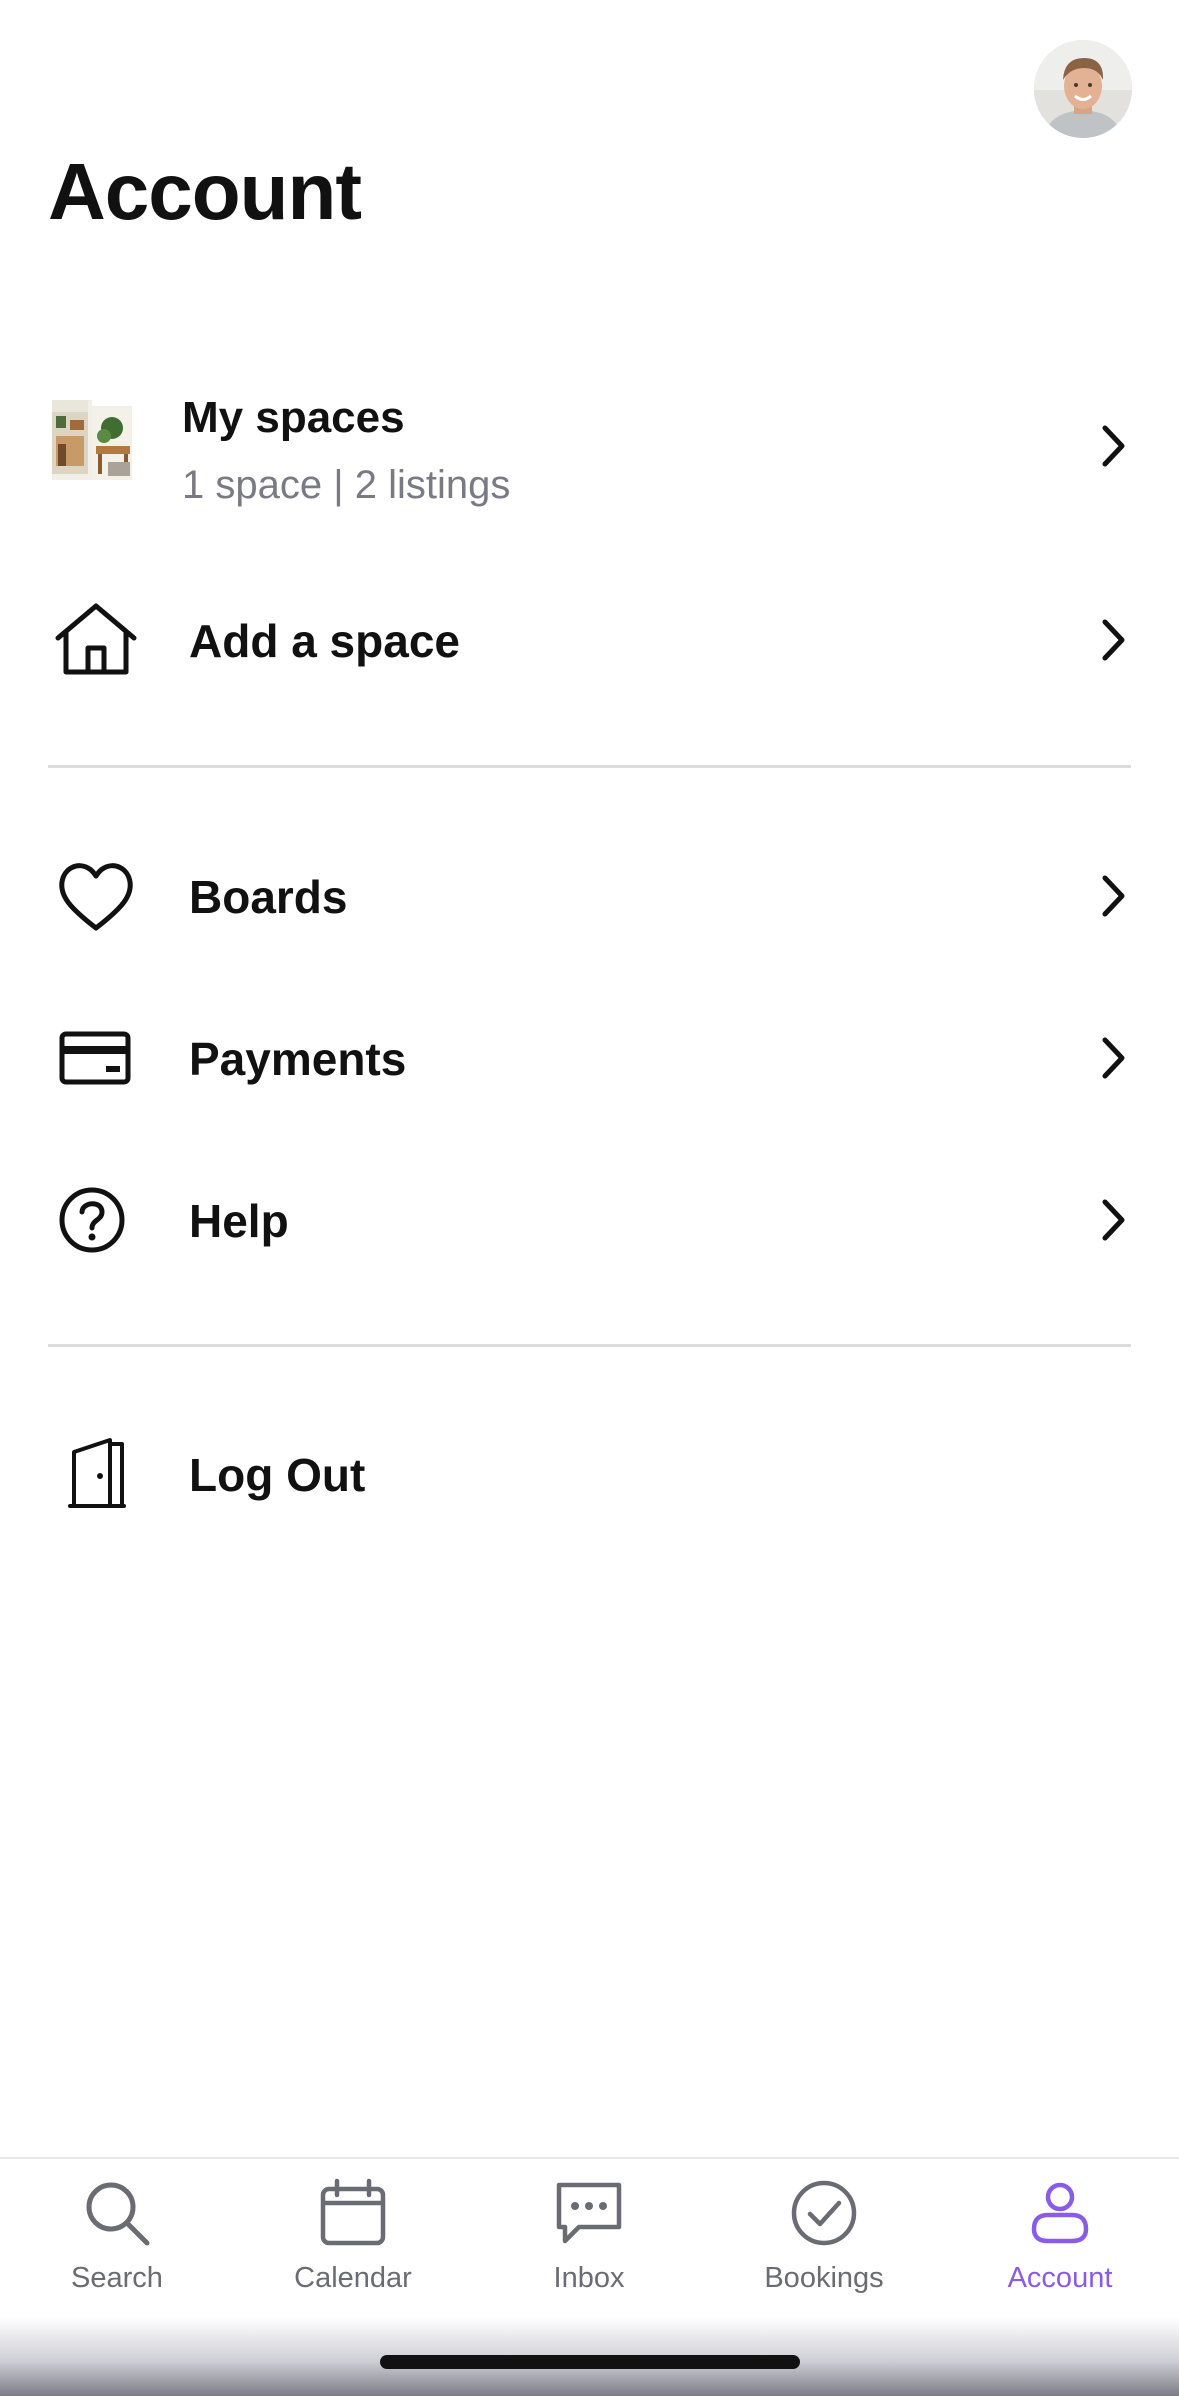 The width and height of the screenshot is (1179, 2396). I want to click on avatar, so click(1083, 89).